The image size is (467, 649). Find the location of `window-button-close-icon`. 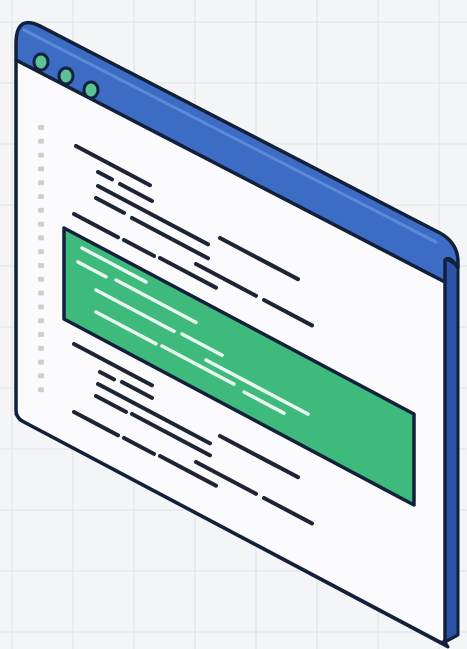

window-button-close-icon is located at coordinates (41, 62).